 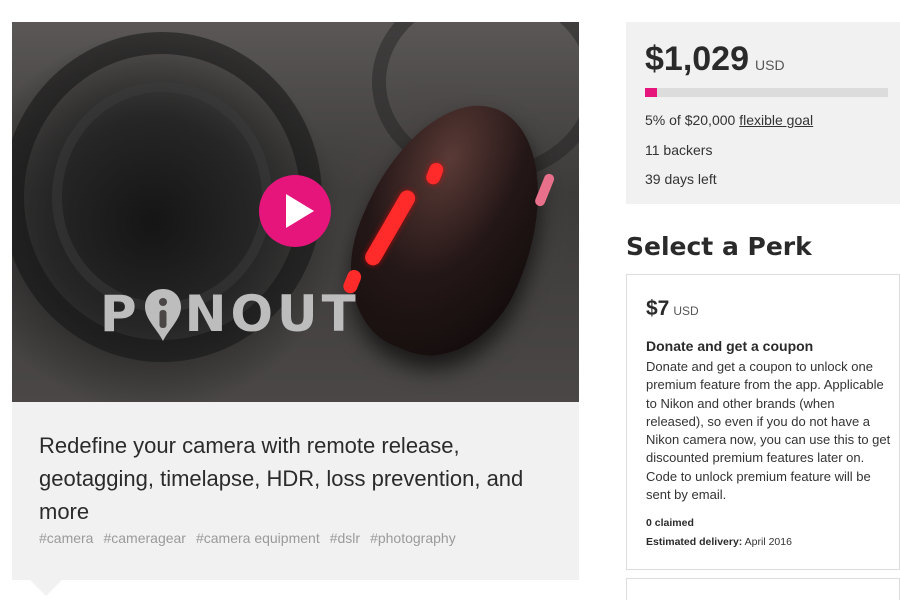 I want to click on amount-raised: $1,029 USD, so click(x=715, y=59).